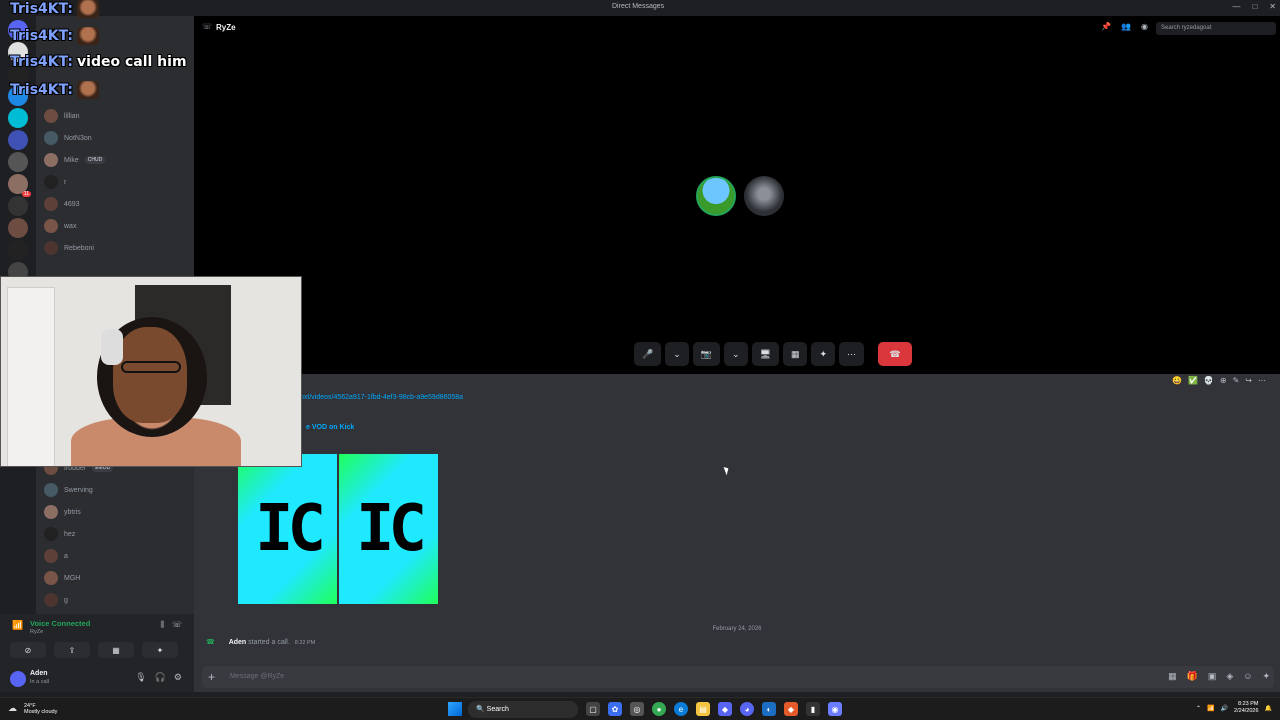 This screenshot has width=1280, height=720. I want to click on taskbar-search: 🔍 Search, so click(523, 709).